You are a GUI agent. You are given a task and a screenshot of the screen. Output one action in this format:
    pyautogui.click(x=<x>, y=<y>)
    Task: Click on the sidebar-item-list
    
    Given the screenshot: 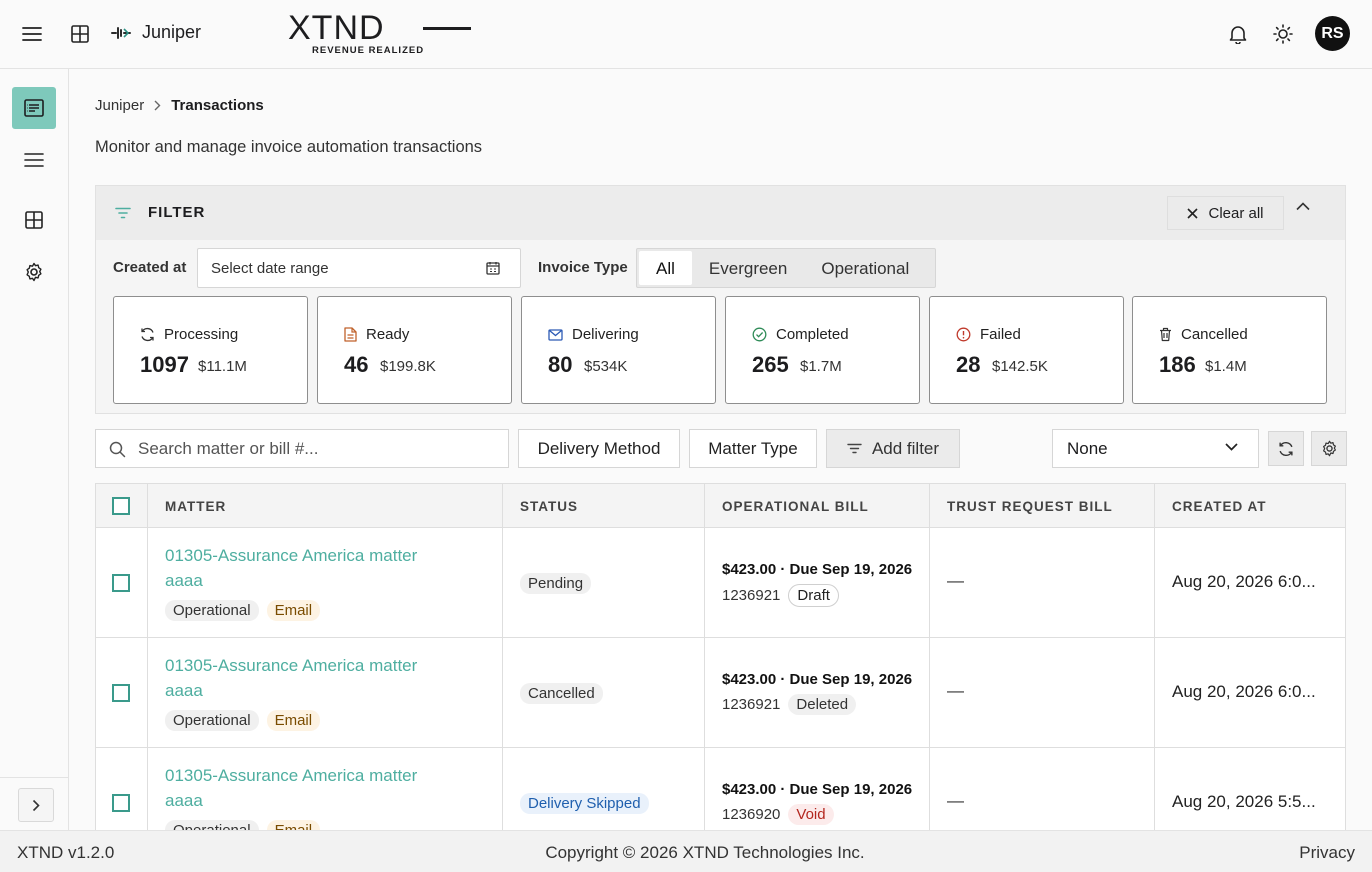 What is the action you would take?
    pyautogui.click(x=34, y=160)
    